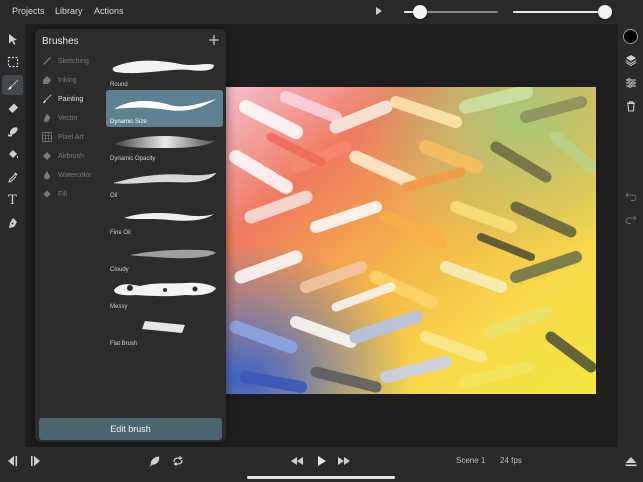  I want to click on opacity-slider, so click(563, 12).